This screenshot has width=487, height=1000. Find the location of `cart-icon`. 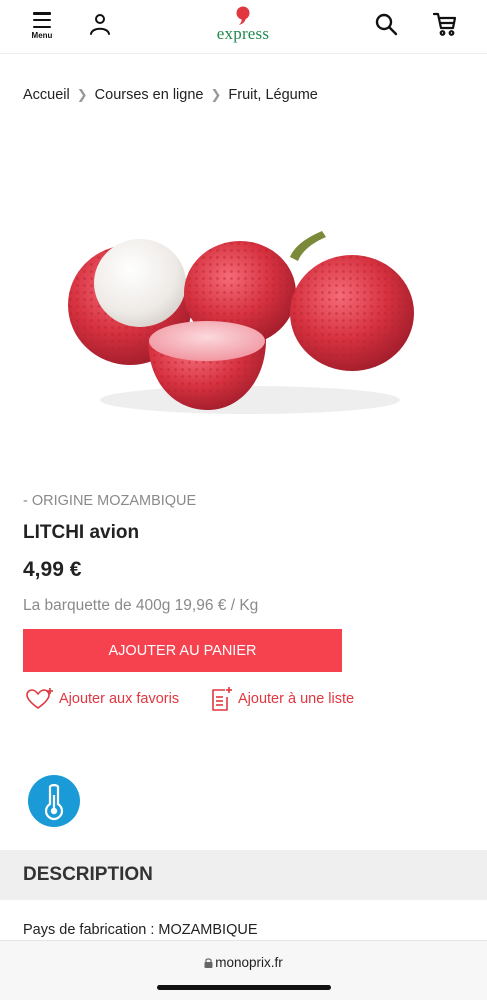

cart-icon is located at coordinates (445, 24).